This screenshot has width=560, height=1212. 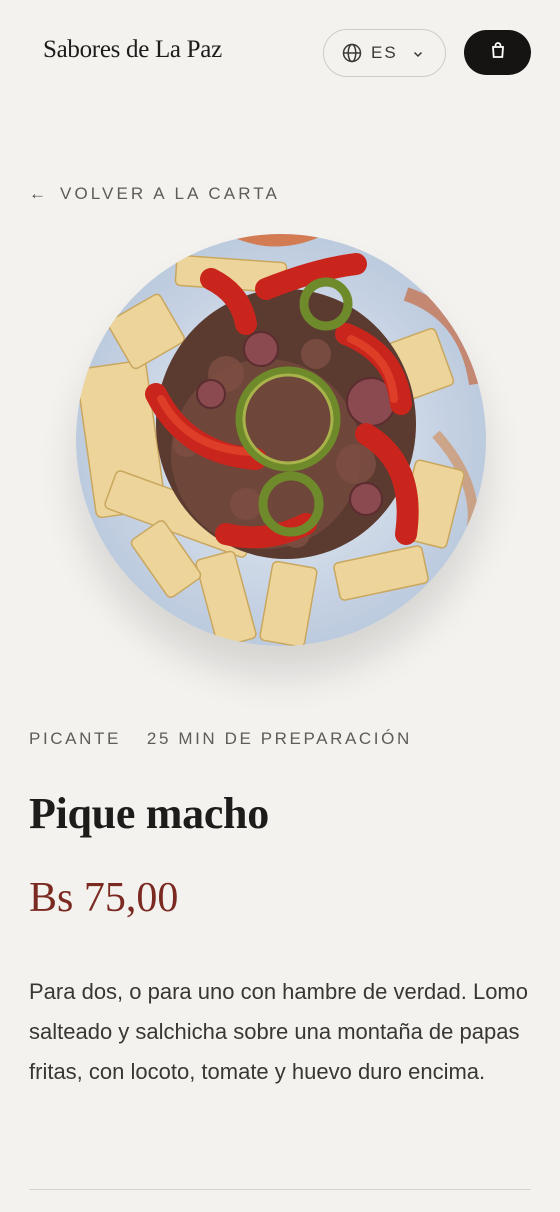 I want to click on dish-price: Bs 75,00, so click(x=104, y=898).